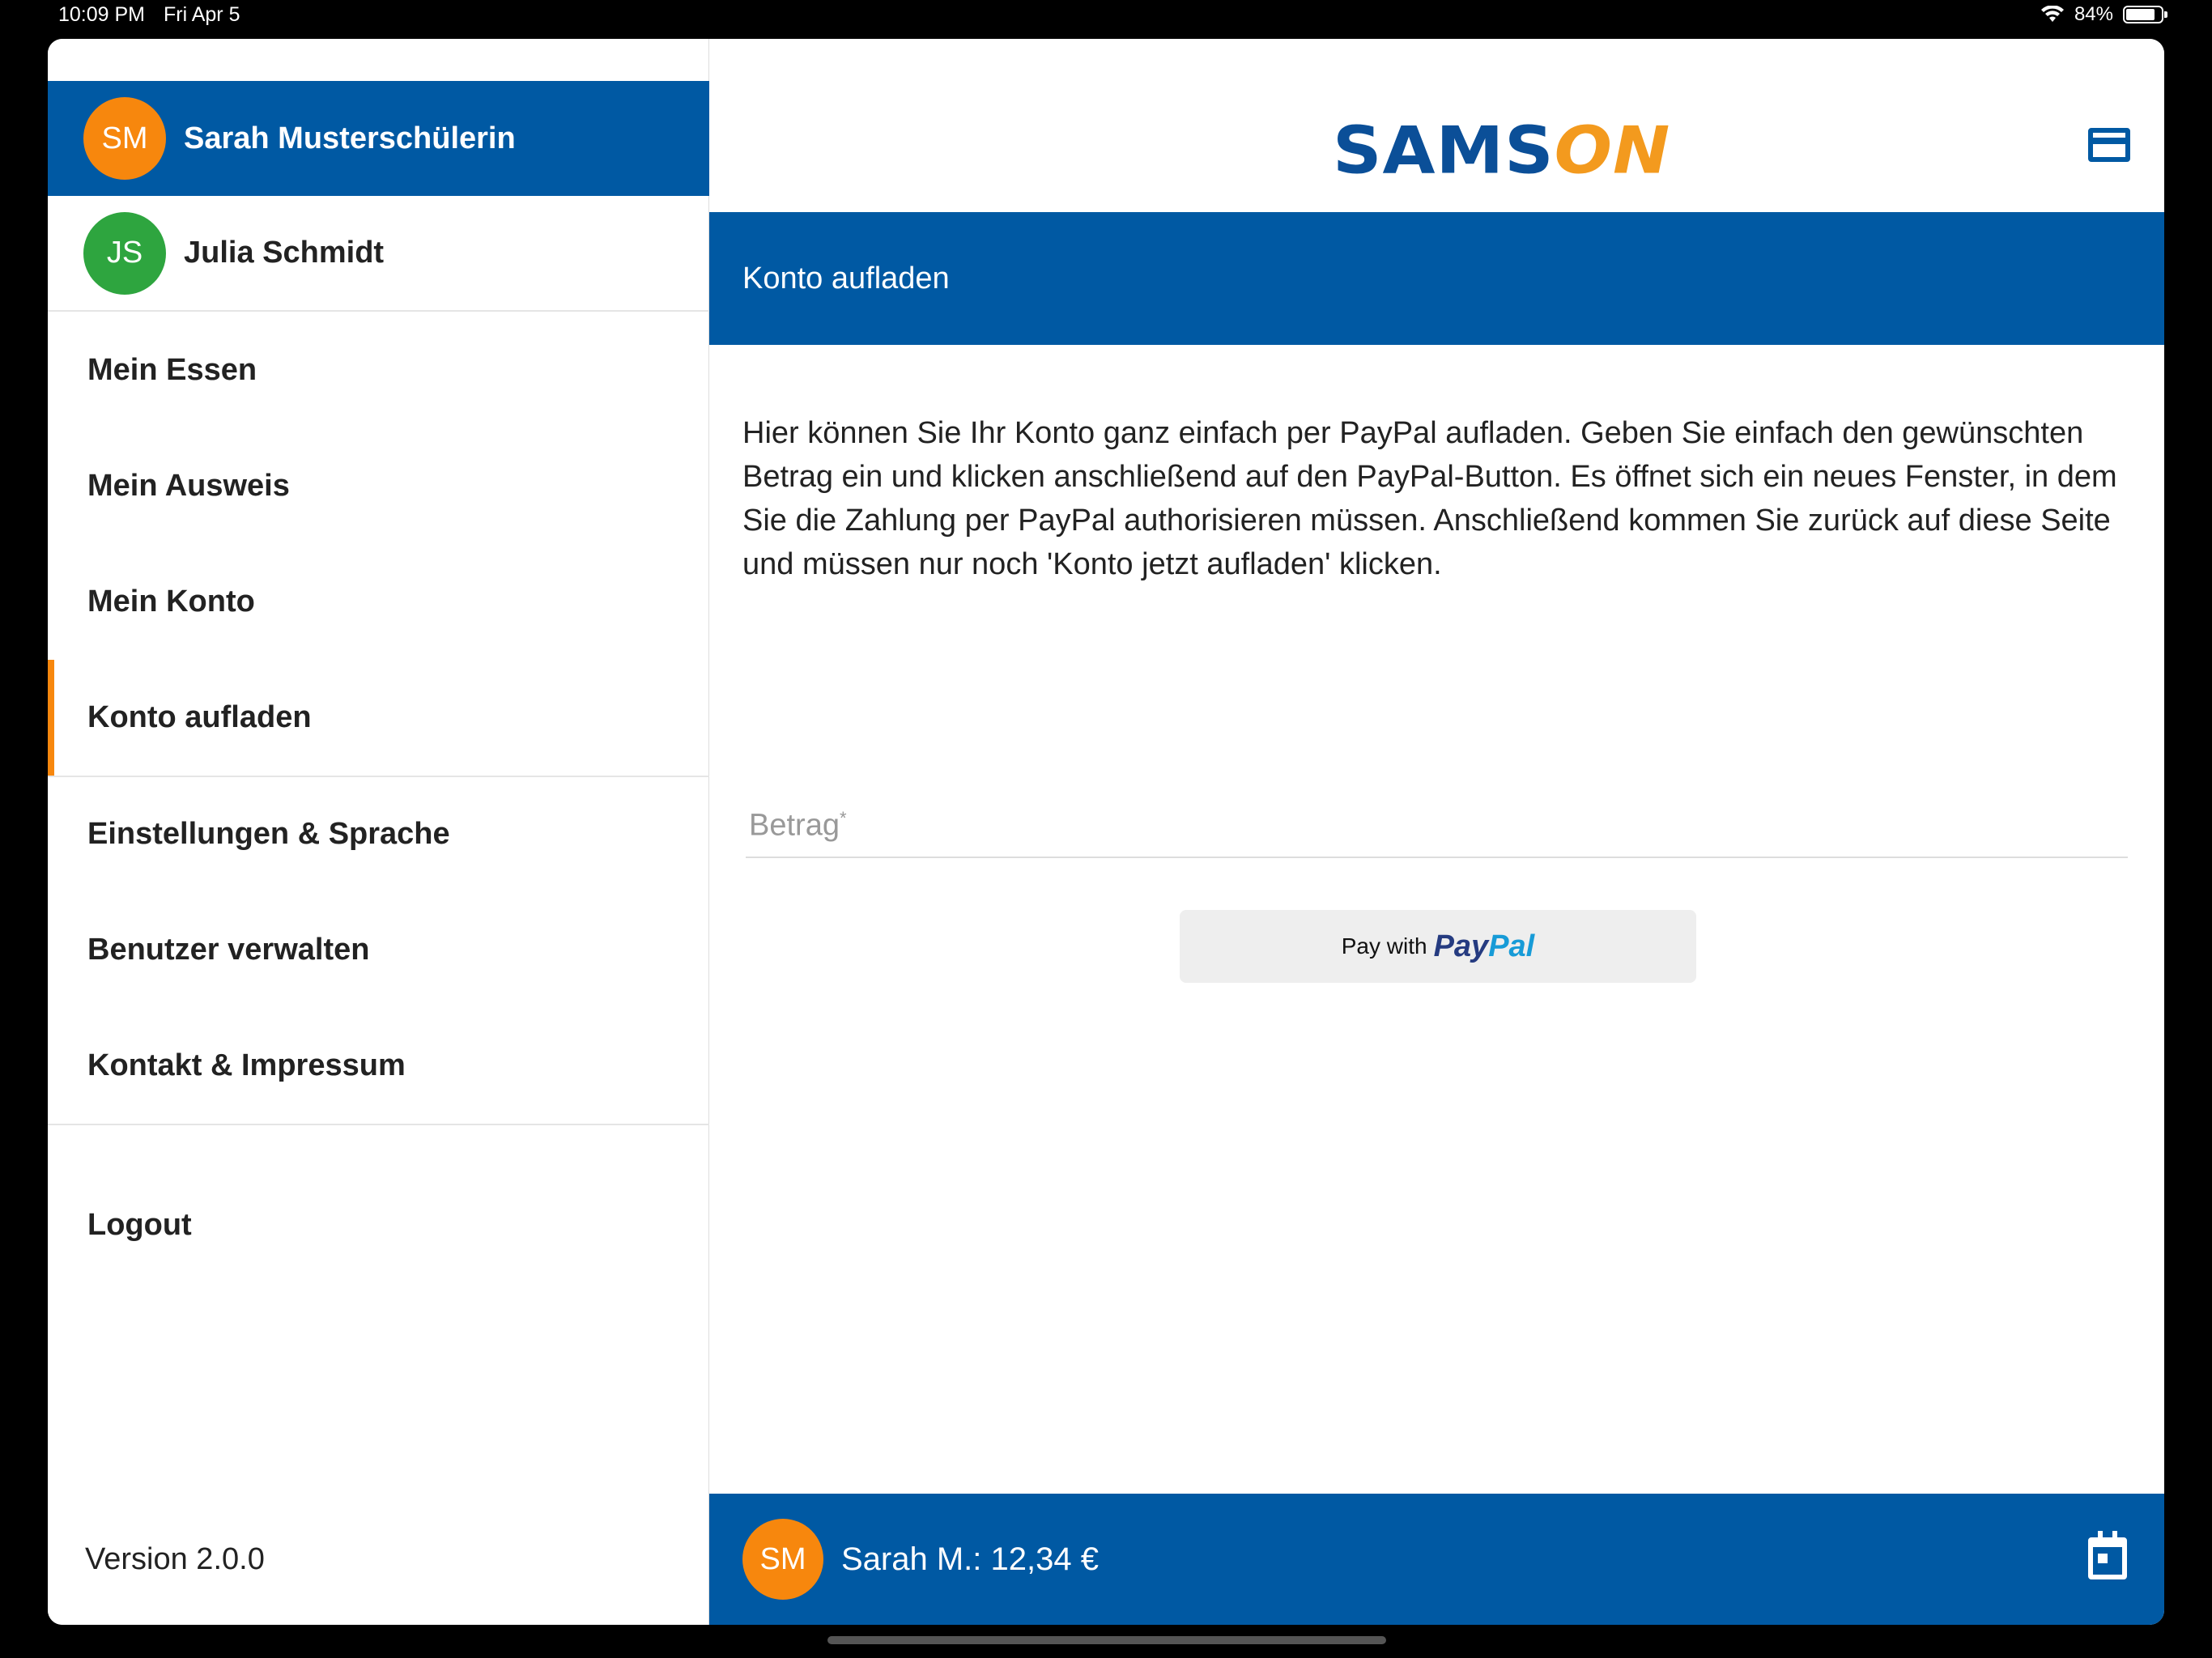  I want to click on samson-logo: SAMSON, so click(1502, 150).